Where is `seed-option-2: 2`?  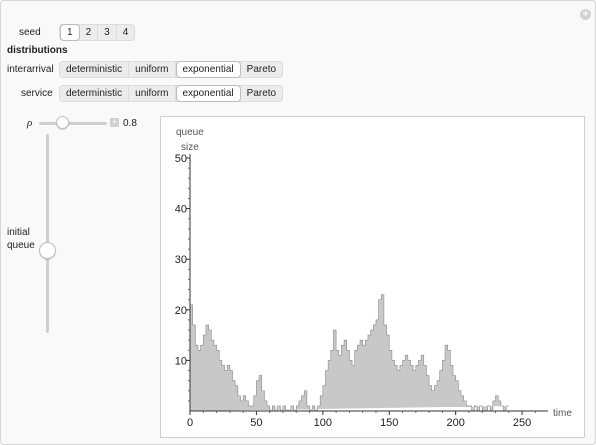 seed-option-2: 2 is located at coordinates (89, 32).